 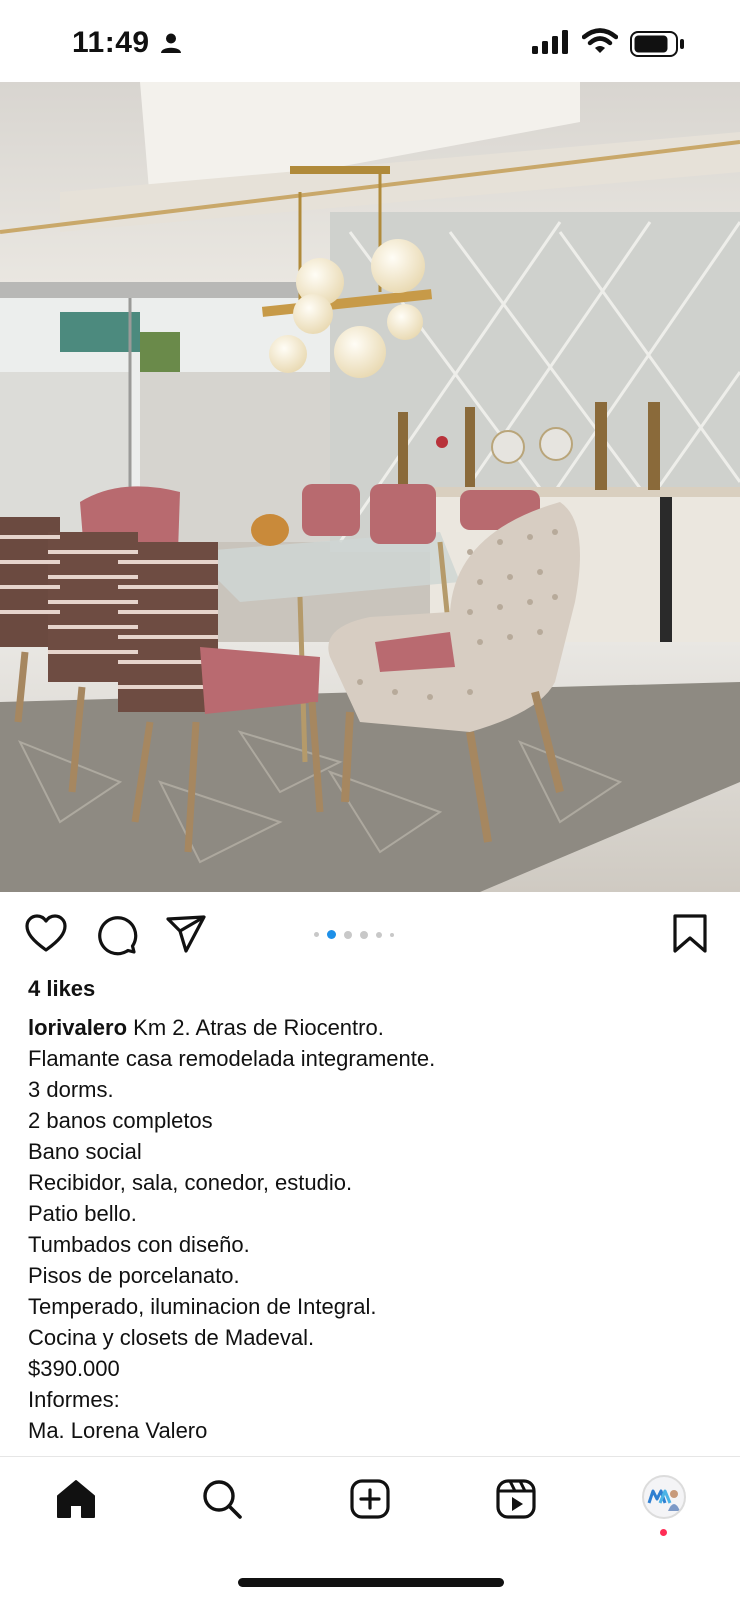 What do you see at coordinates (657, 44) in the screenshot?
I see `battery-icon` at bounding box center [657, 44].